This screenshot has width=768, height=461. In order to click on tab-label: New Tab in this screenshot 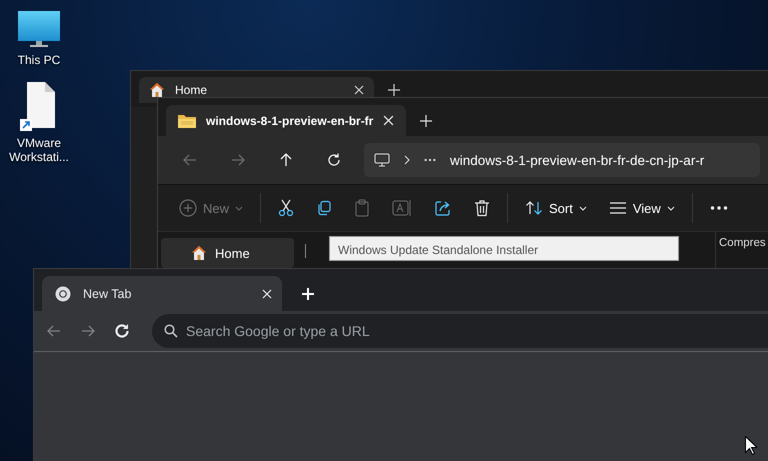, I will do `click(107, 293)`.